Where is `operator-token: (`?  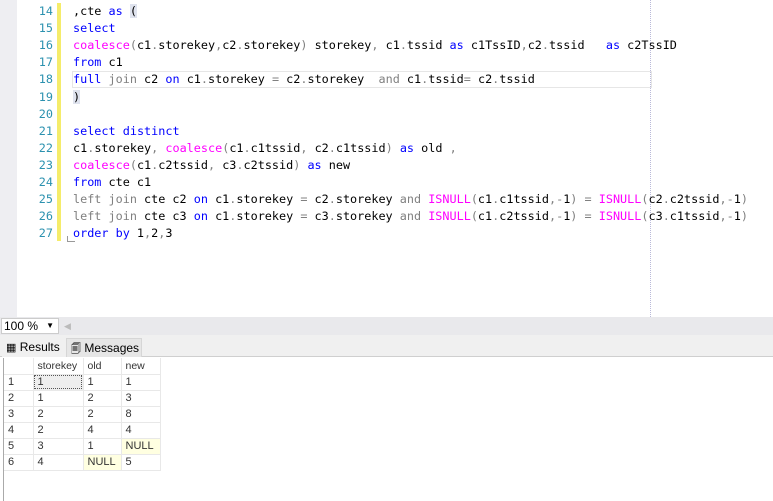
operator-token: ( is located at coordinates (133, 45).